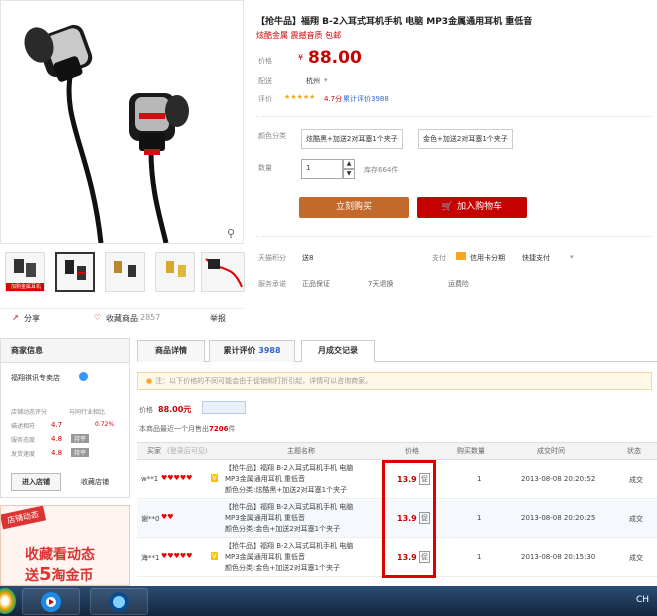 Image resolution: width=657 pixels, height=616 pixels. I want to click on row-title-line-1: 【抢牛品】福翔 B-2入耳式耳机手机 电脑, so click(289, 507).